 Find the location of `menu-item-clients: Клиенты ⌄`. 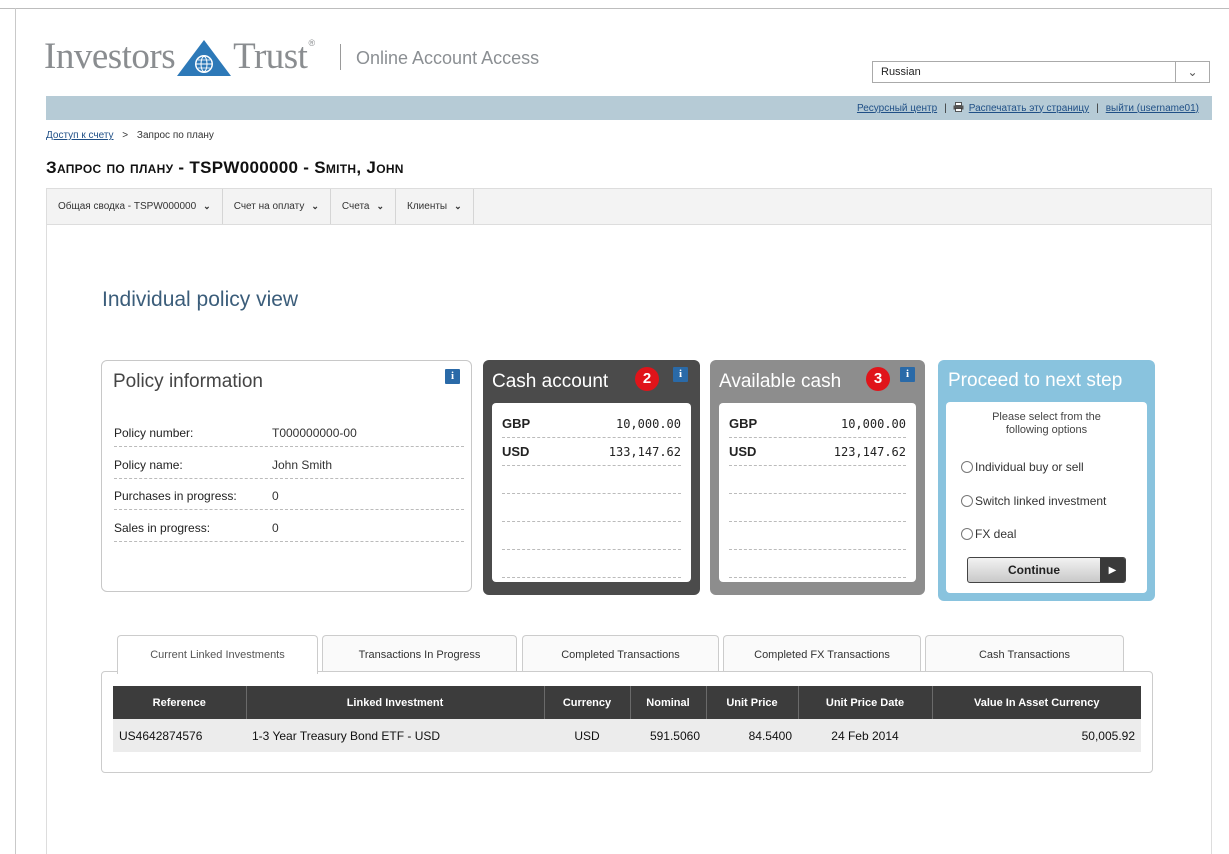

menu-item-clients: Клиенты ⌄ is located at coordinates (435, 206).